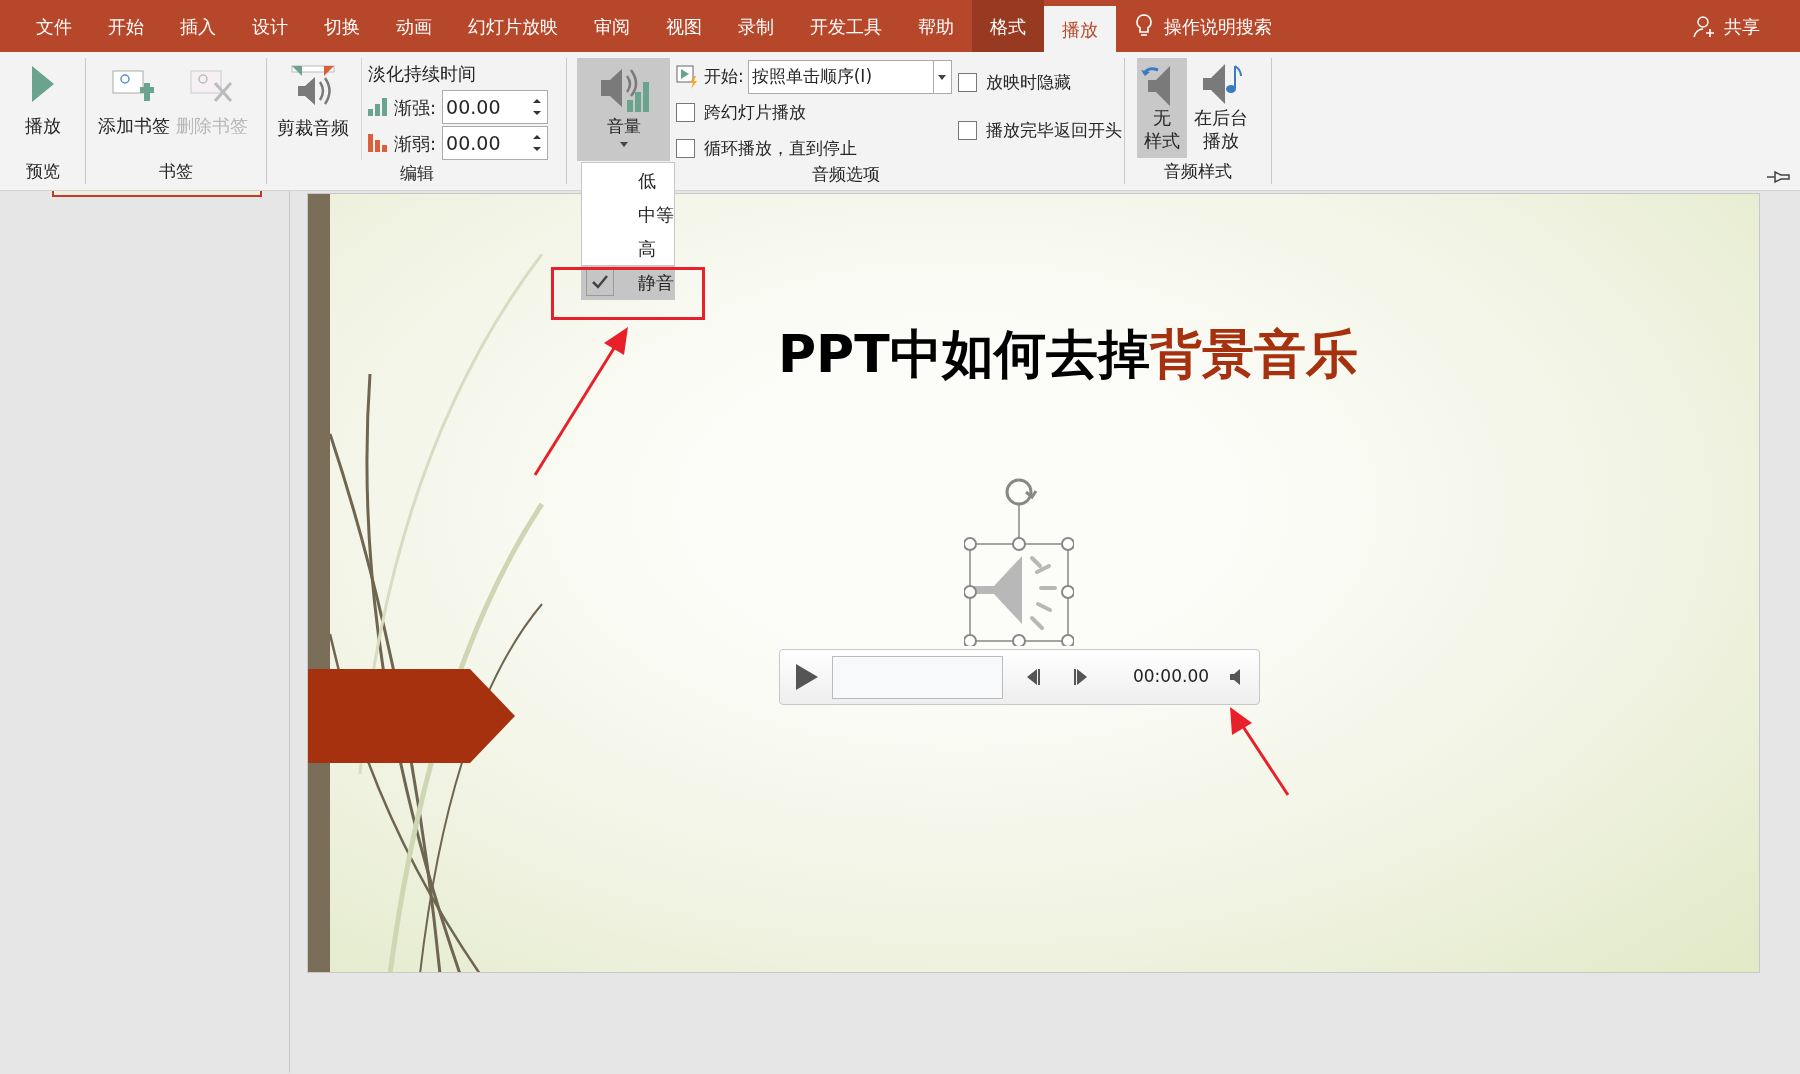 This screenshot has height=1074, width=1800. I want to click on checkbox-option: 放映时隐藏, so click(1039, 83).